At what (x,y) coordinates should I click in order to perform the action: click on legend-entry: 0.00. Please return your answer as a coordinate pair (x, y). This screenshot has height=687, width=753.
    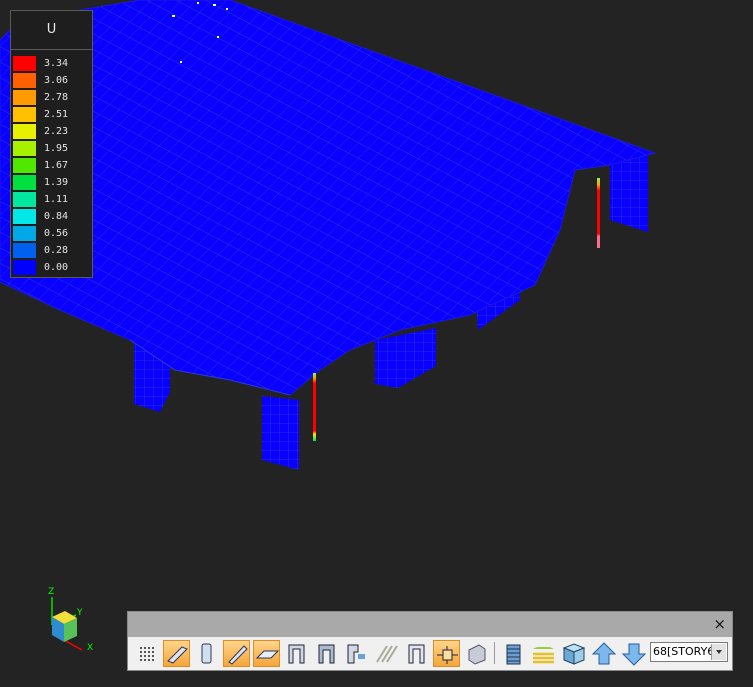
    Looking at the image, I should click on (52, 267).